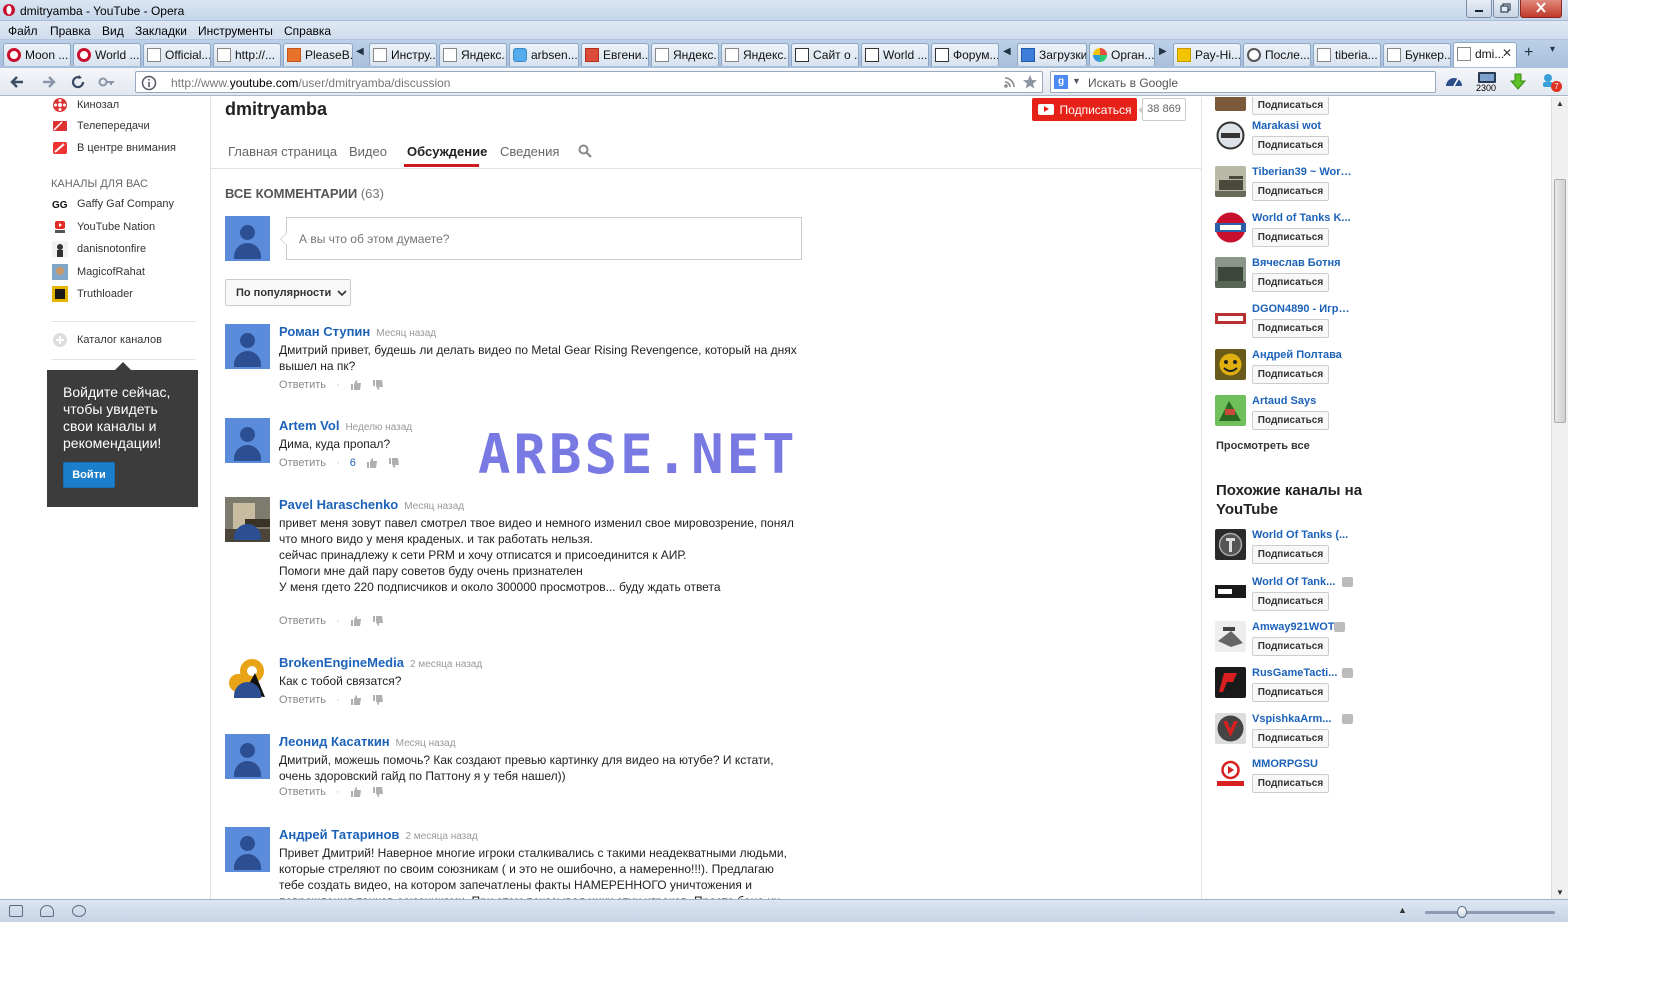 This screenshot has height=988, width=1680. I want to click on comment-author: Pavel Haraschenko Месяц назад, so click(371, 504).